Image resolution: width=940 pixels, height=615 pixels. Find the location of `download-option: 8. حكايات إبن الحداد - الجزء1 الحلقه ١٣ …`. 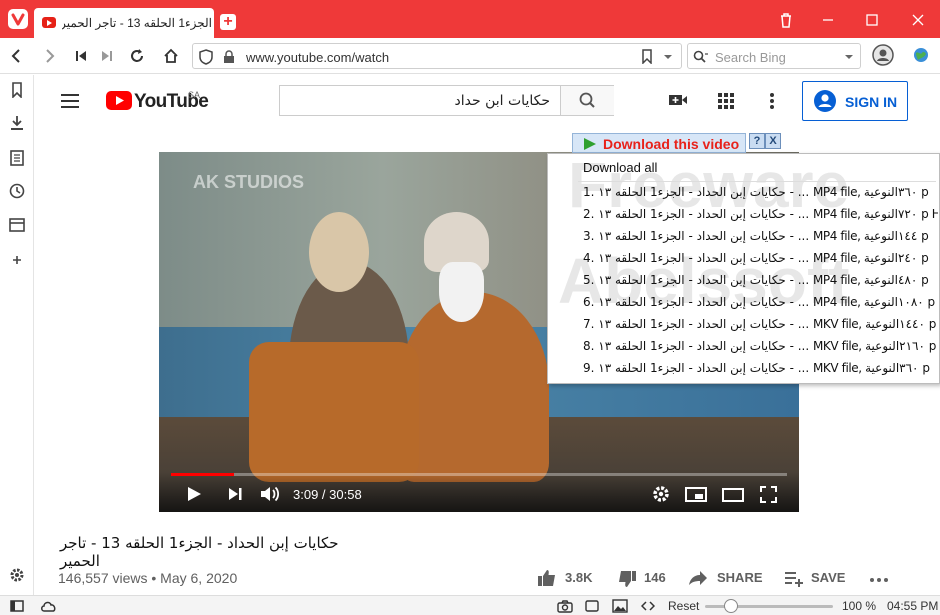

download-option: 8. حكايات إبن الحداد - الجزء1 الحلقه ١٣ … is located at coordinates (760, 350).